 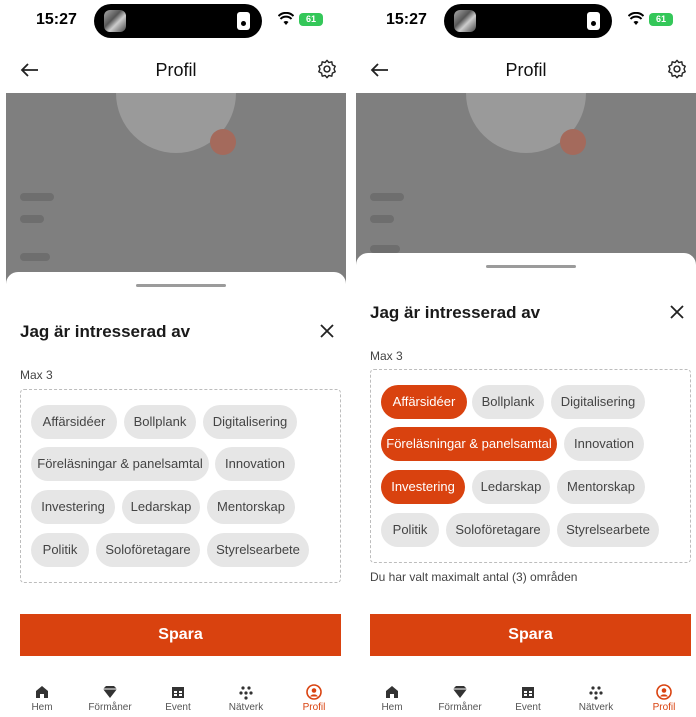 I want to click on interest-chip: Investering, so click(x=73, y=507).